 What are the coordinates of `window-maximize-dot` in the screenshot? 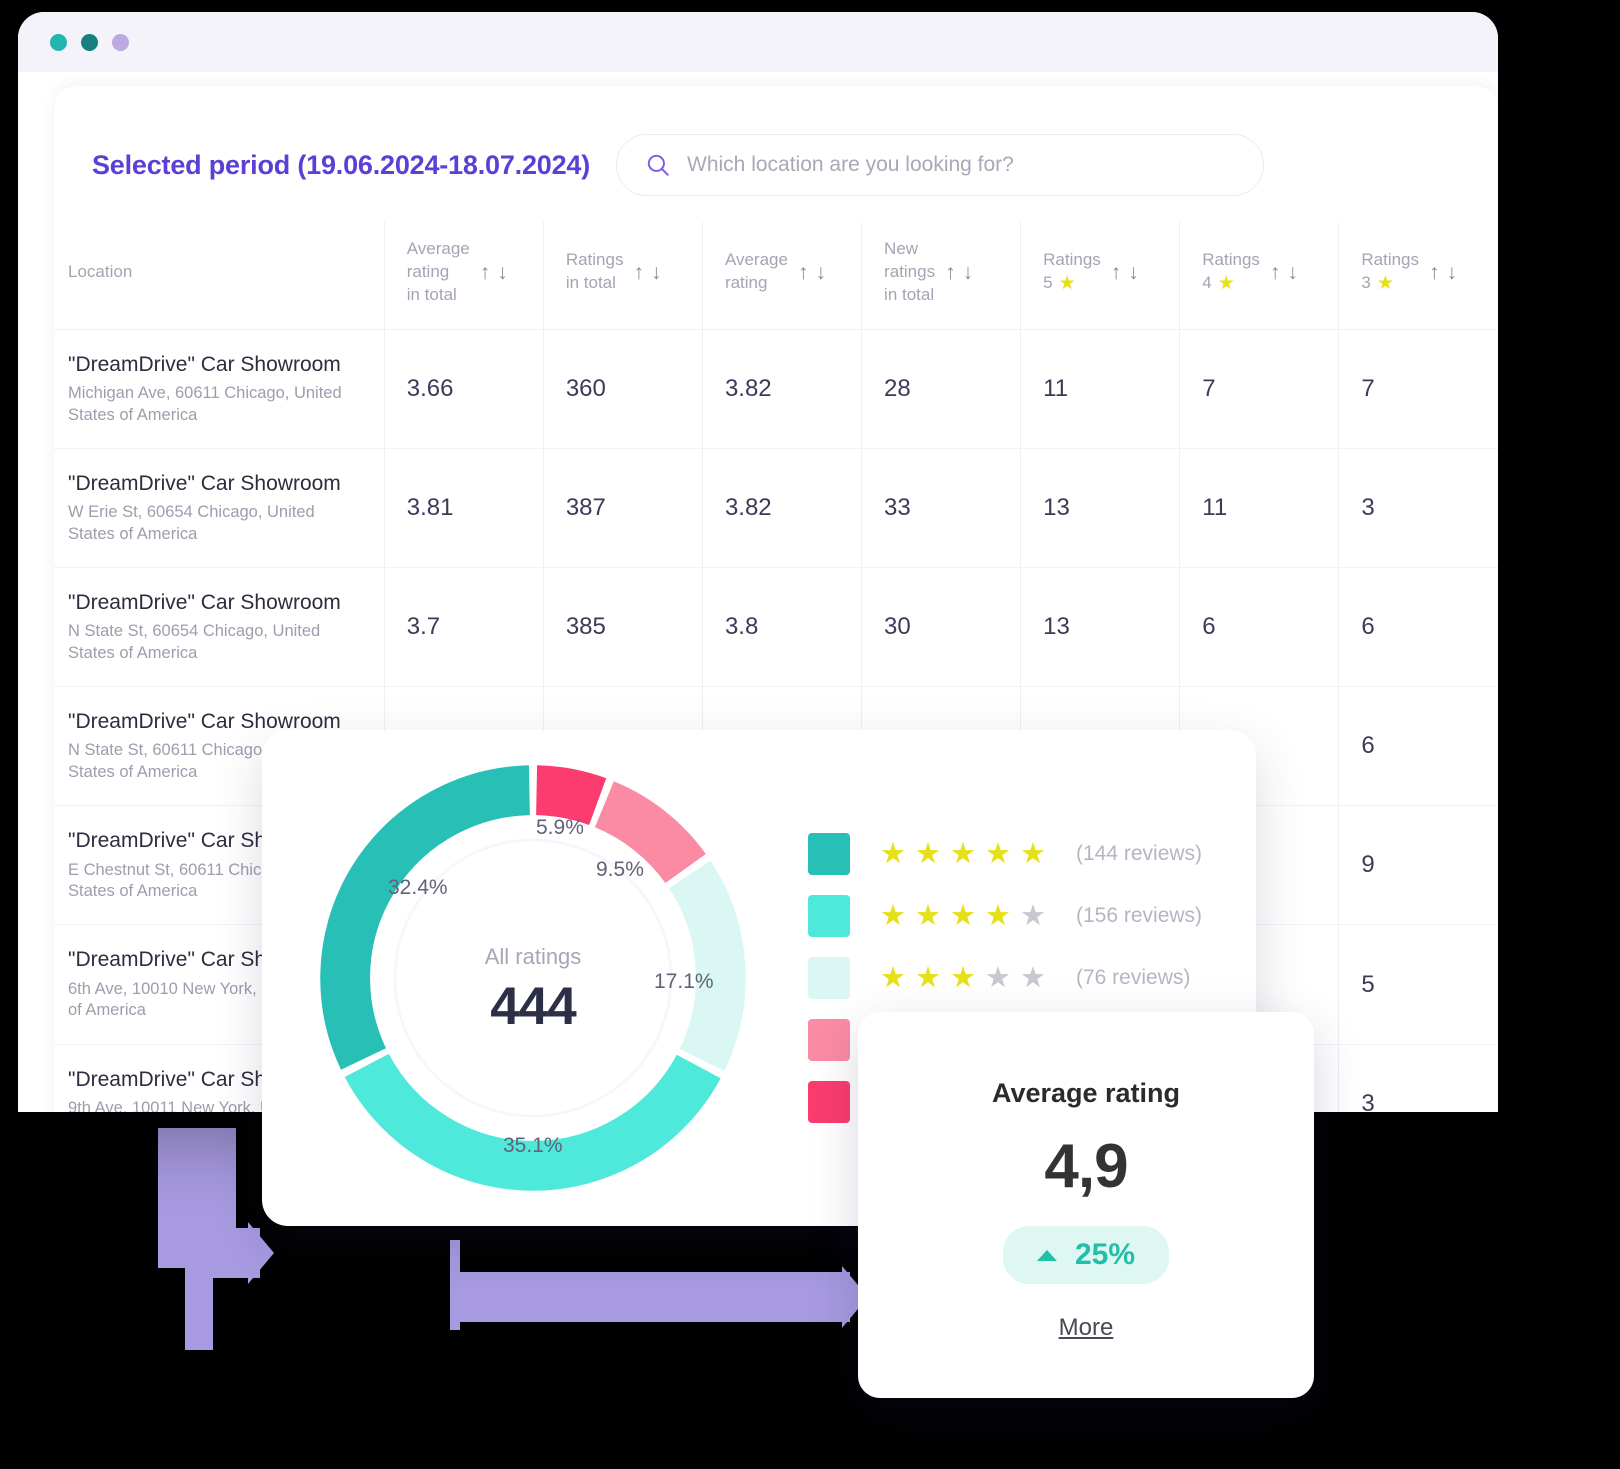 It's located at (120, 42).